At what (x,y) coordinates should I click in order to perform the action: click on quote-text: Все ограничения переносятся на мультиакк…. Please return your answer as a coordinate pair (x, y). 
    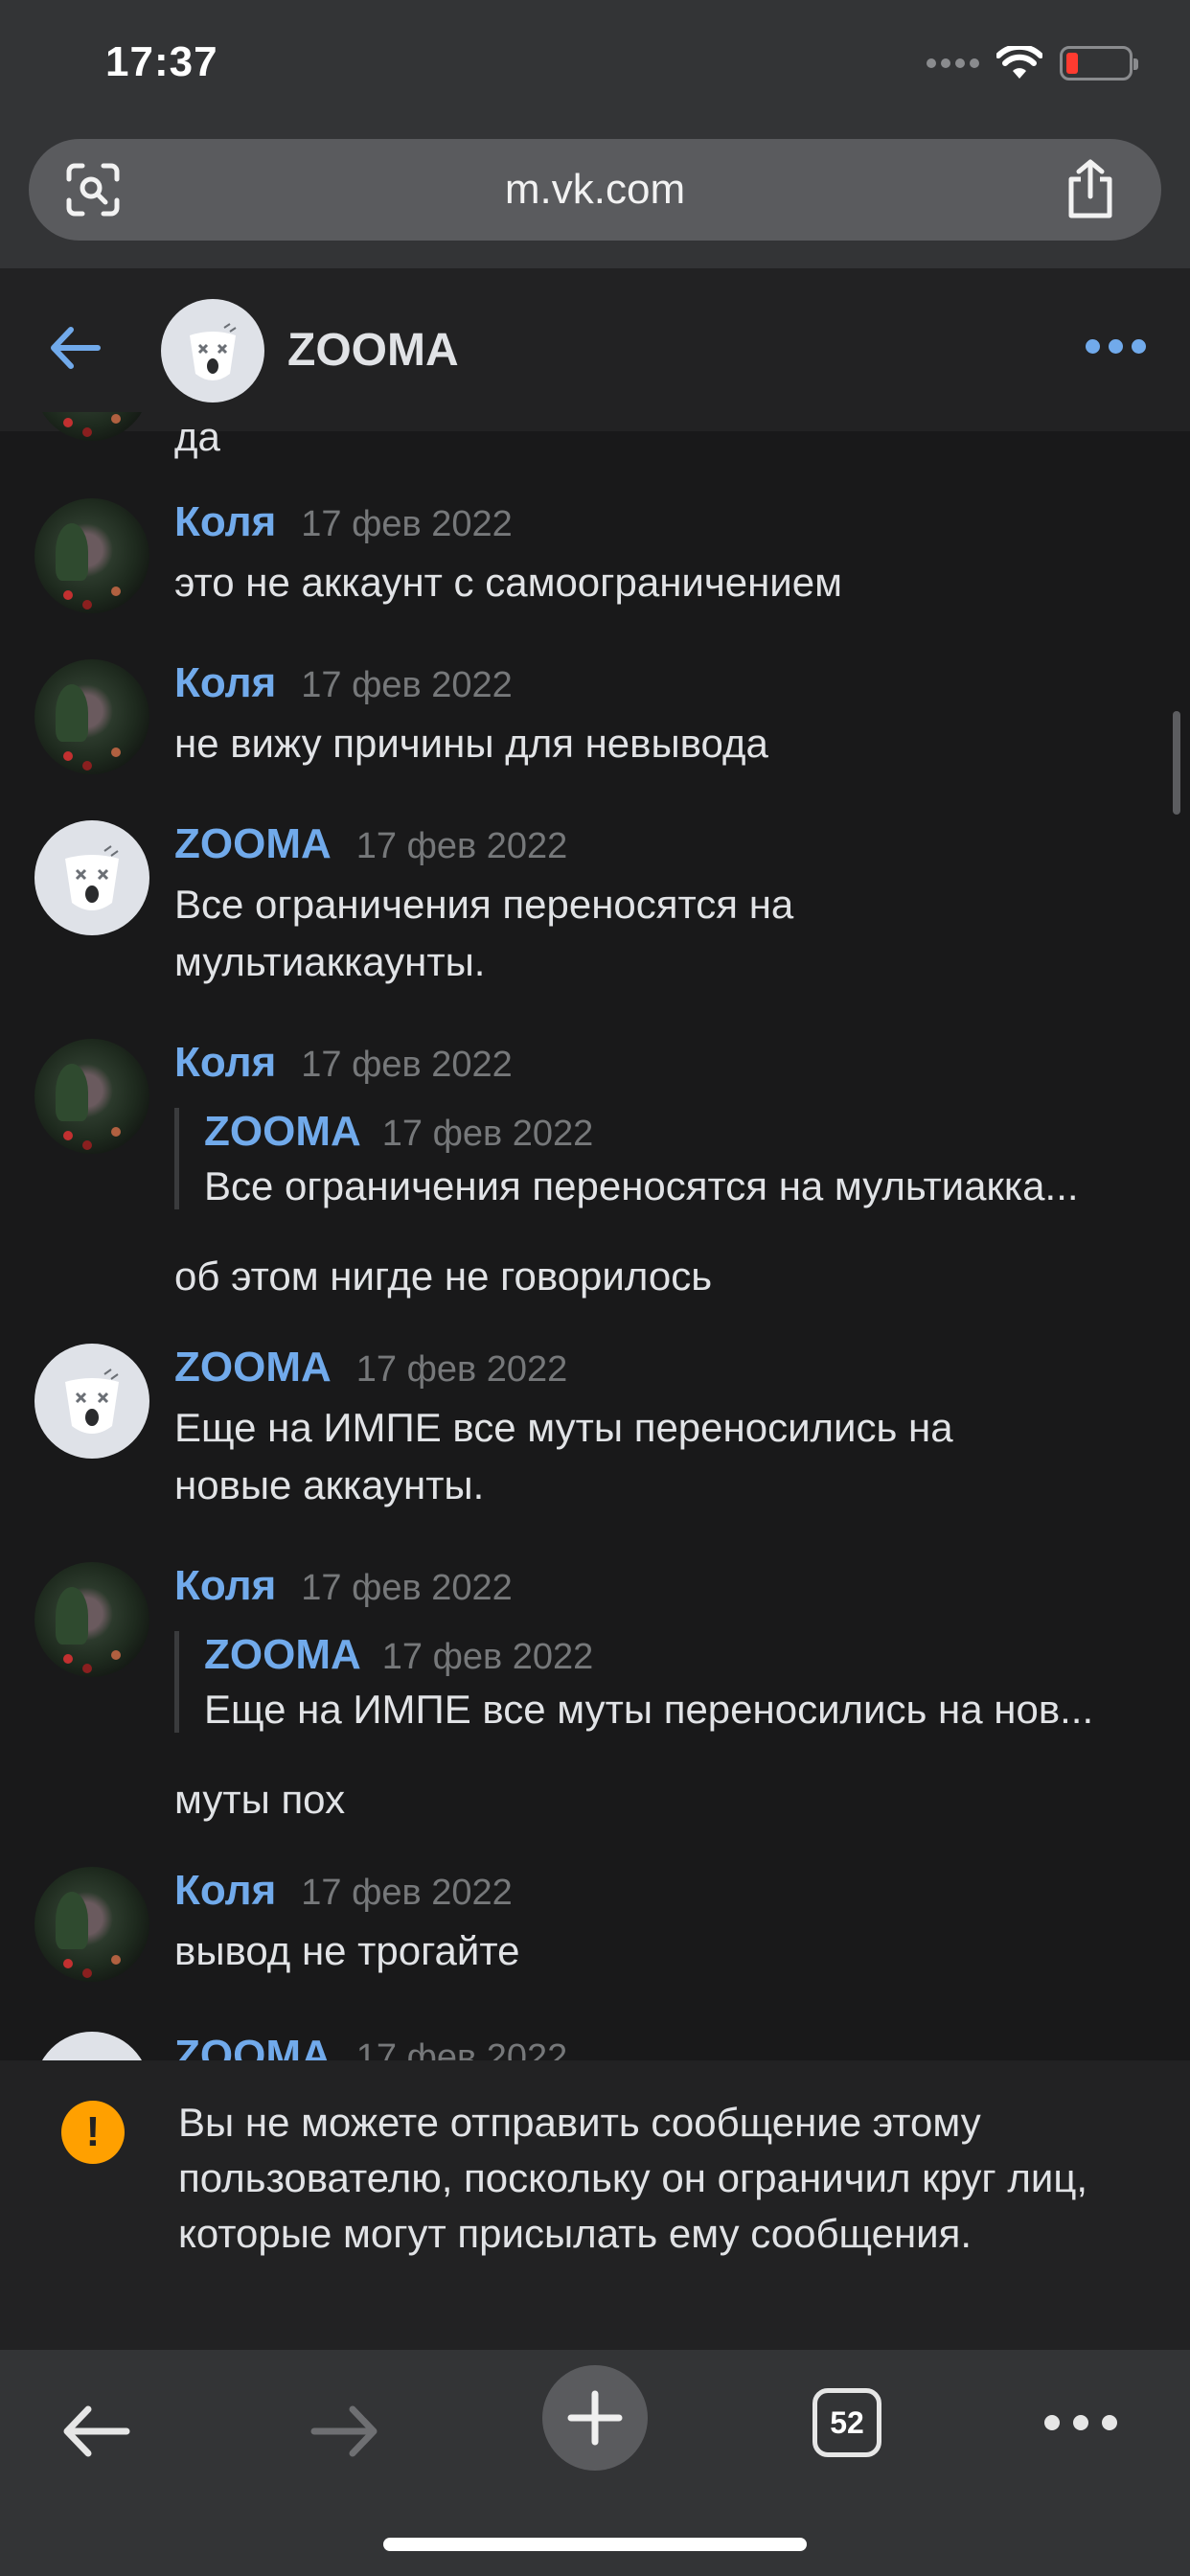
    Looking at the image, I should click on (641, 1185).